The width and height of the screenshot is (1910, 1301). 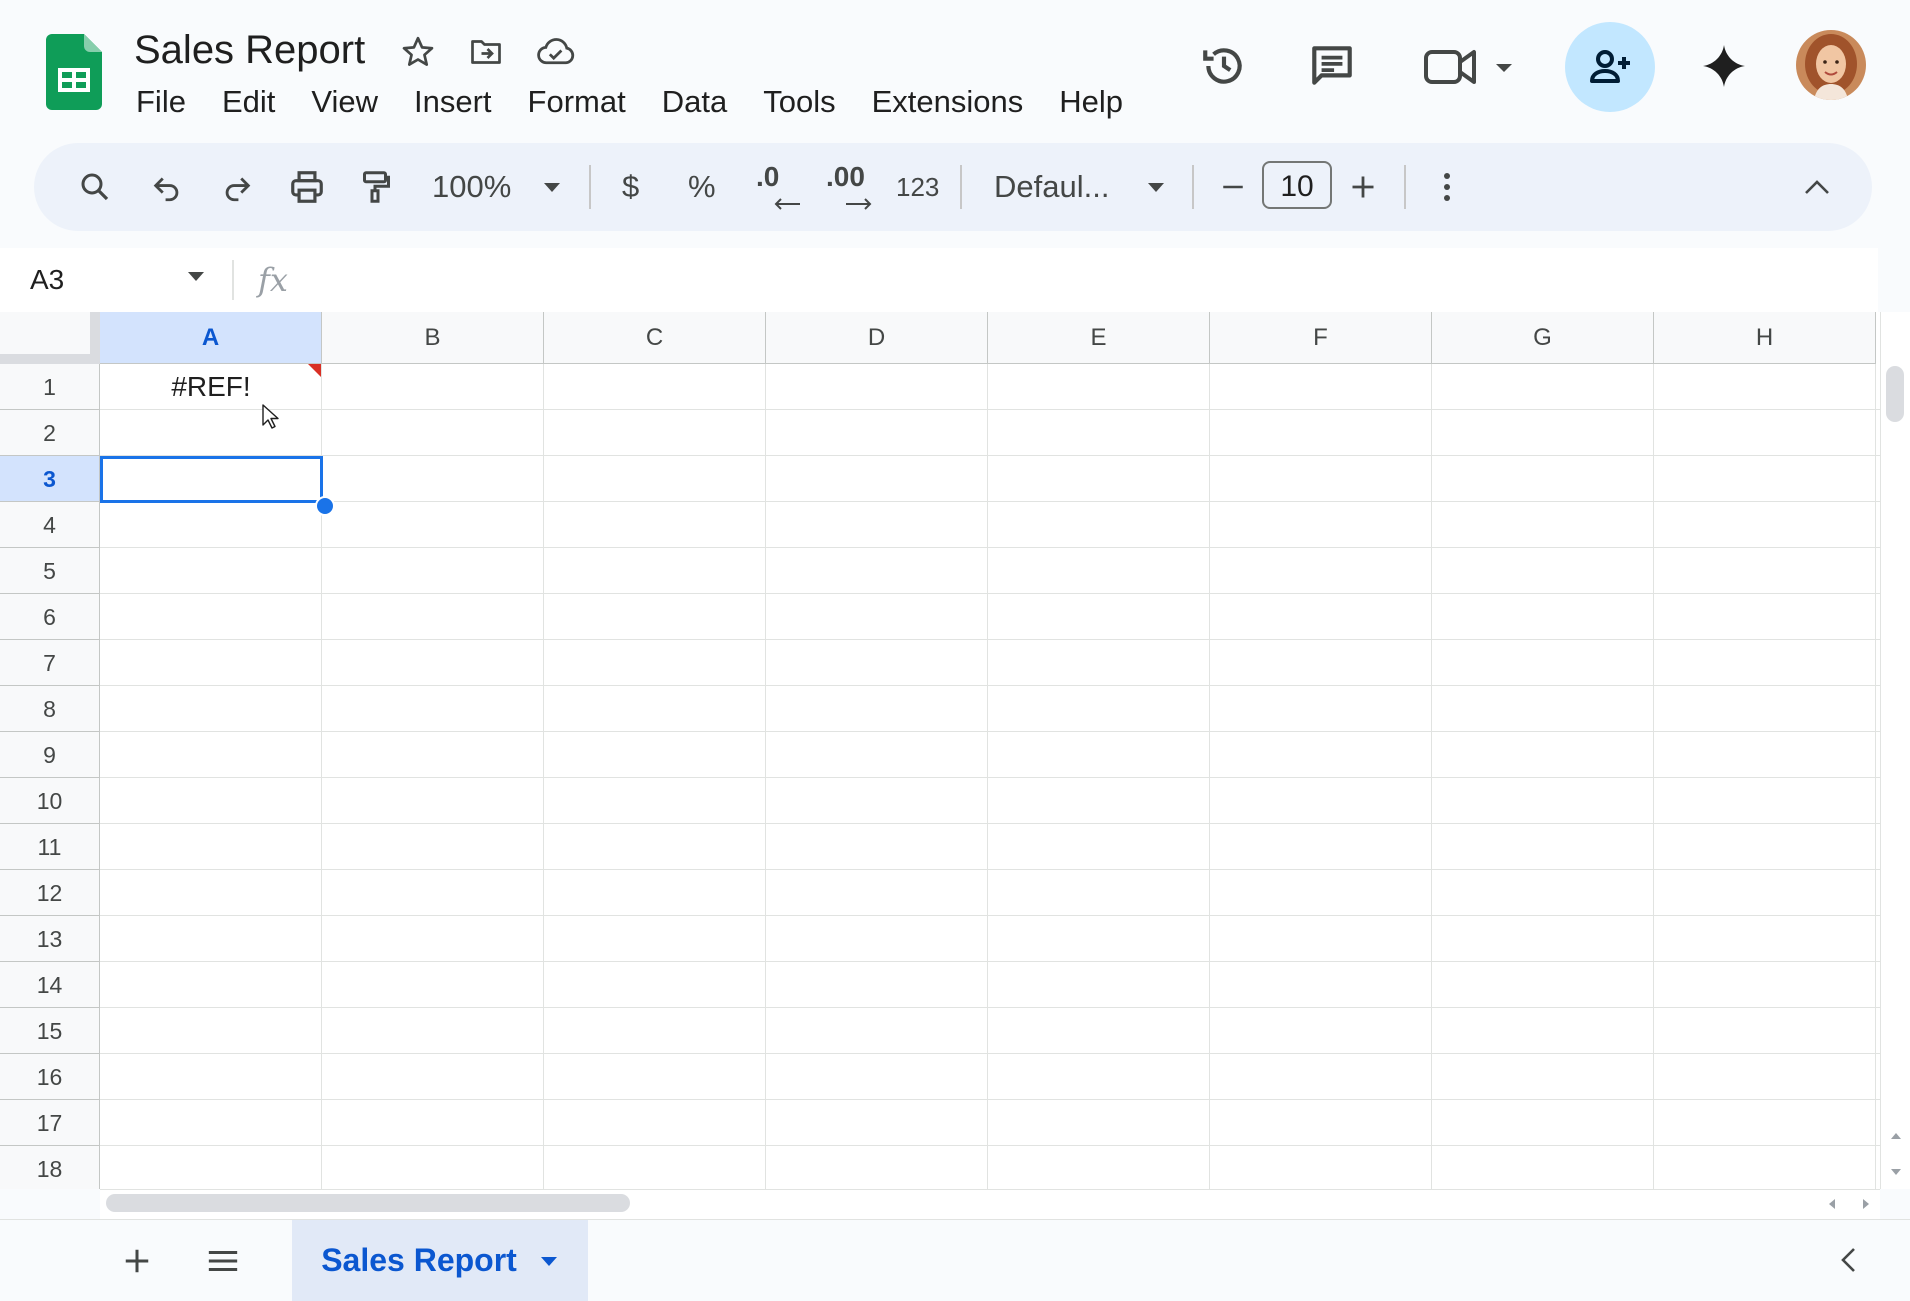 What do you see at coordinates (50, 1031) in the screenshot?
I see `row-header-15: 15` at bounding box center [50, 1031].